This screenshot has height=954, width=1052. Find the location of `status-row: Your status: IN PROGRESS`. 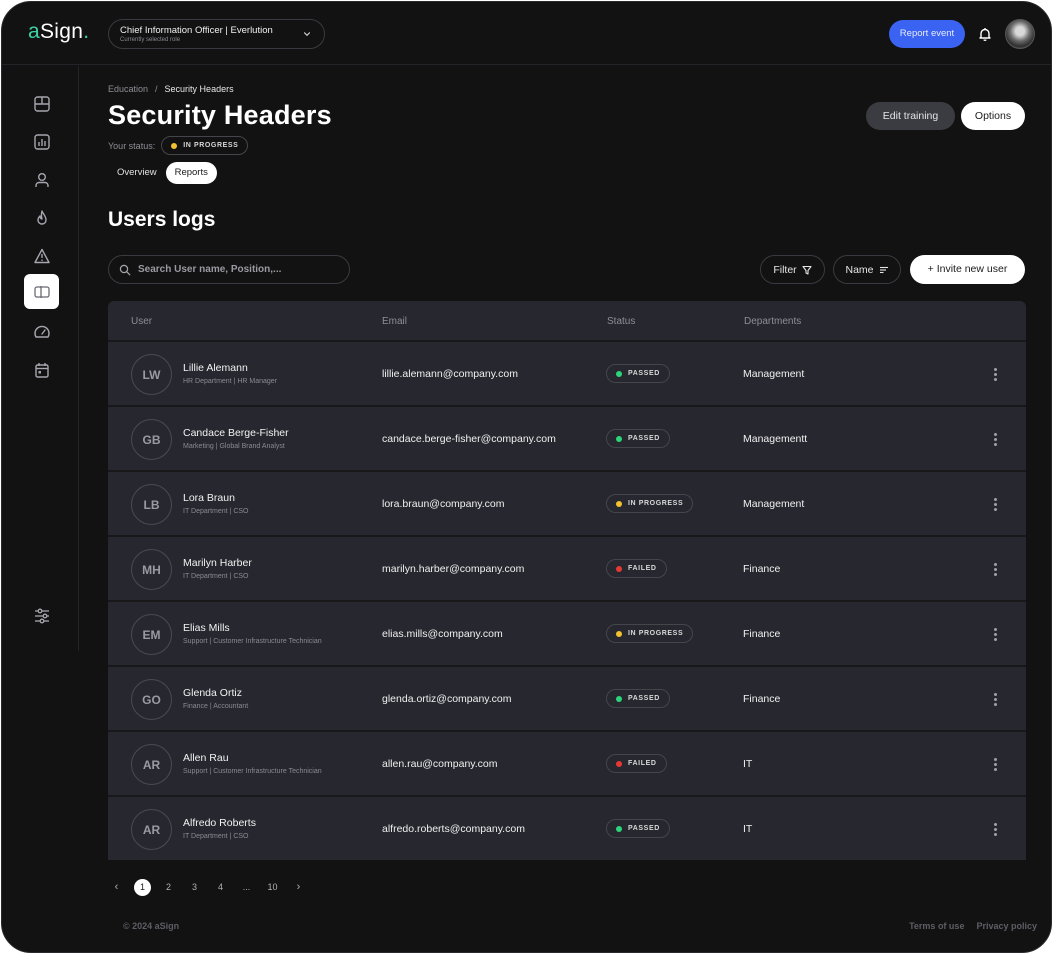

status-row: Your status: IN PROGRESS is located at coordinates (178, 145).